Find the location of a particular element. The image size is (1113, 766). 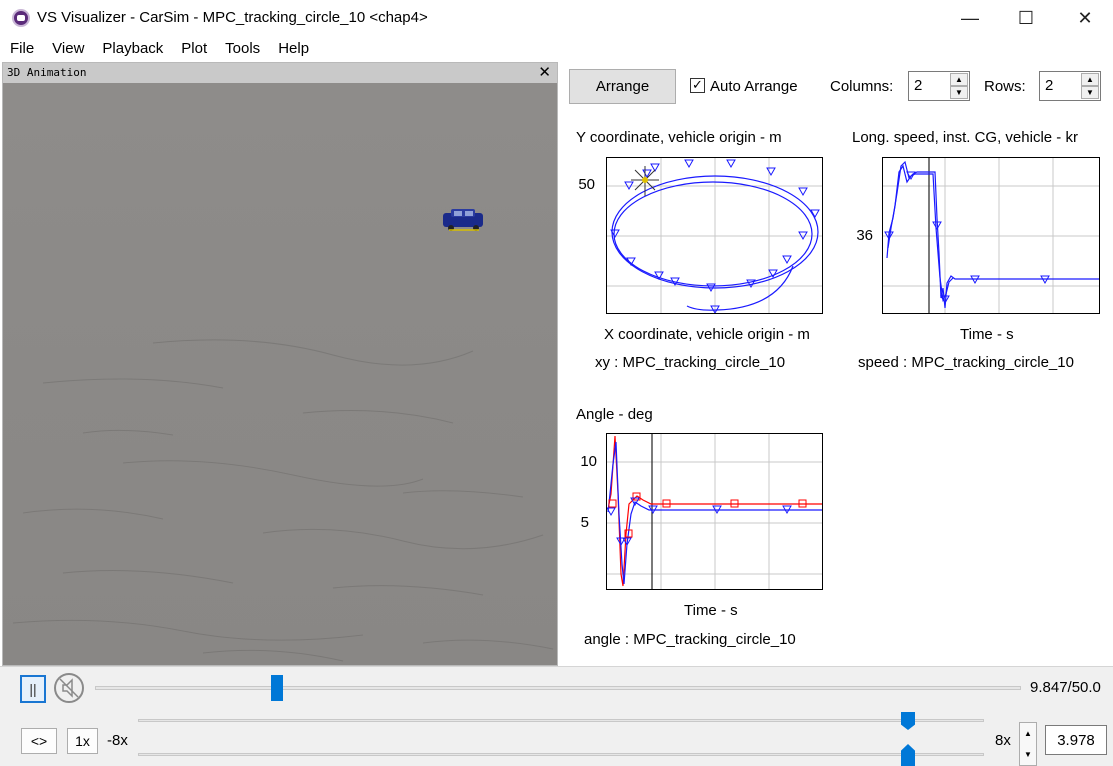

menu-plot: Plot is located at coordinates (193, 49).